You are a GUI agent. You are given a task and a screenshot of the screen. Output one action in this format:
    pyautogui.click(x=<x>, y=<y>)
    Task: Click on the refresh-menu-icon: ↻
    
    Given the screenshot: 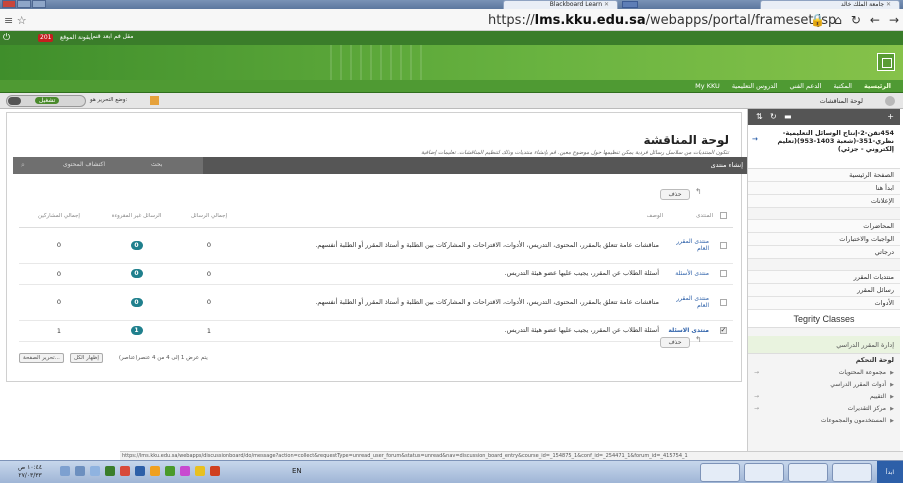 What is the action you would take?
    pyautogui.click(x=773, y=116)
    